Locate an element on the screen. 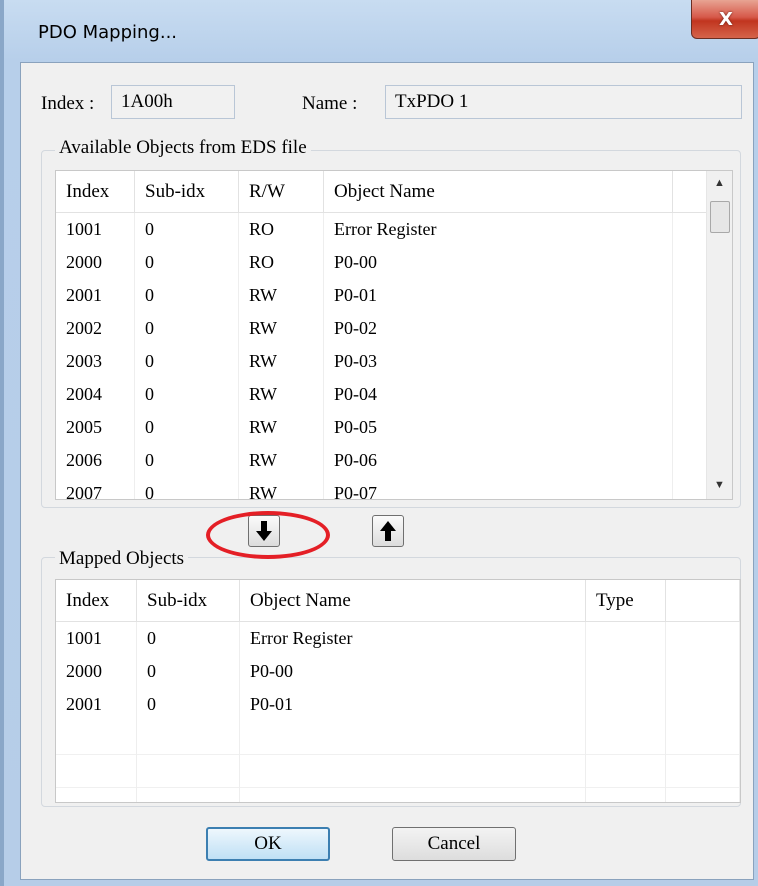 Image resolution: width=758 pixels, height=886 pixels. cancel-button: Cancel is located at coordinates (454, 844).